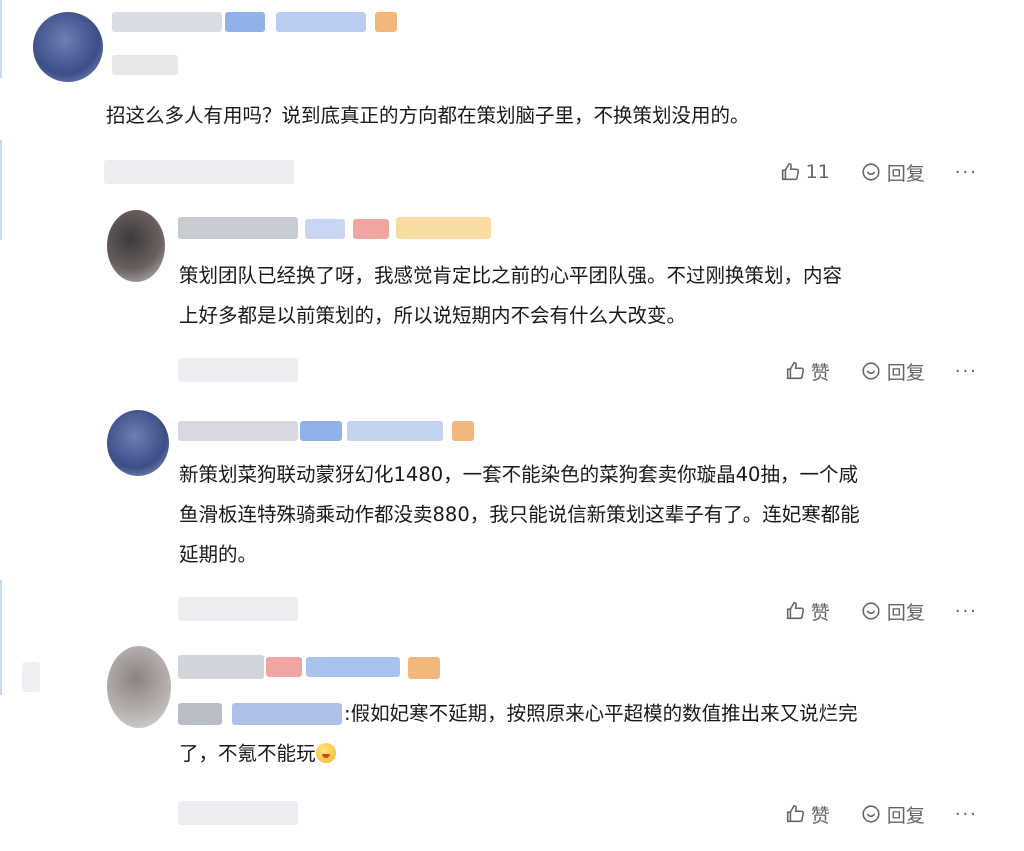 Image resolution: width=1024 pixels, height=851 pixels. I want to click on reply-text-line: 延期的。, so click(218, 554).